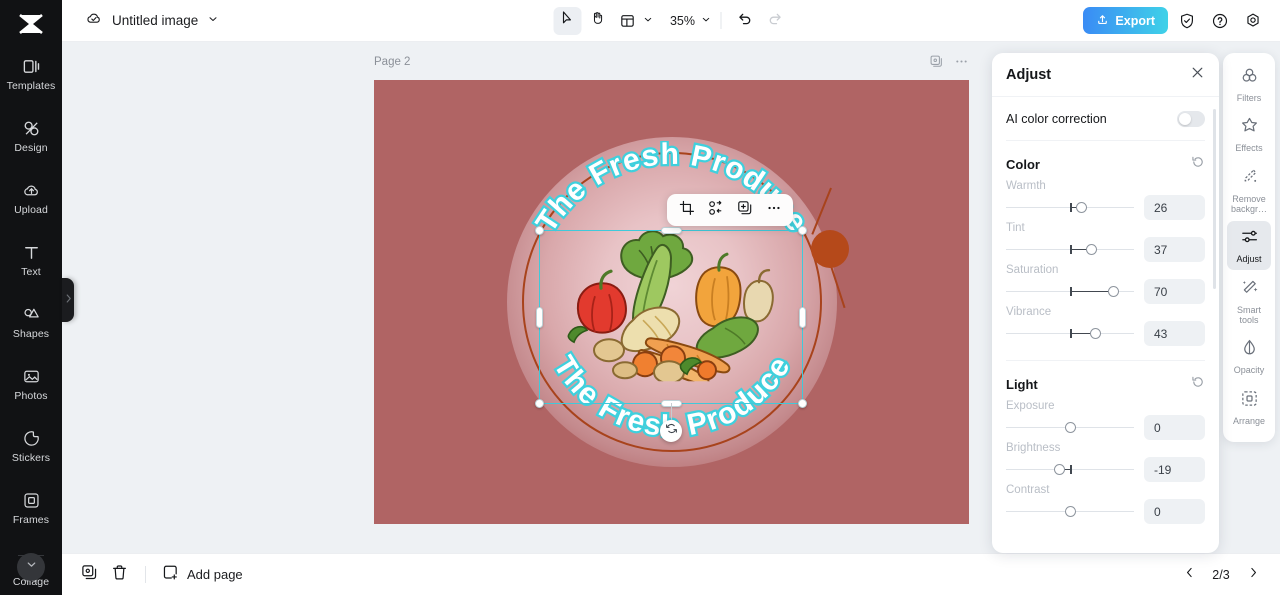 This screenshot has width=1280, height=595. What do you see at coordinates (31, 24) in the screenshot?
I see `capcut-logo-icon` at bounding box center [31, 24].